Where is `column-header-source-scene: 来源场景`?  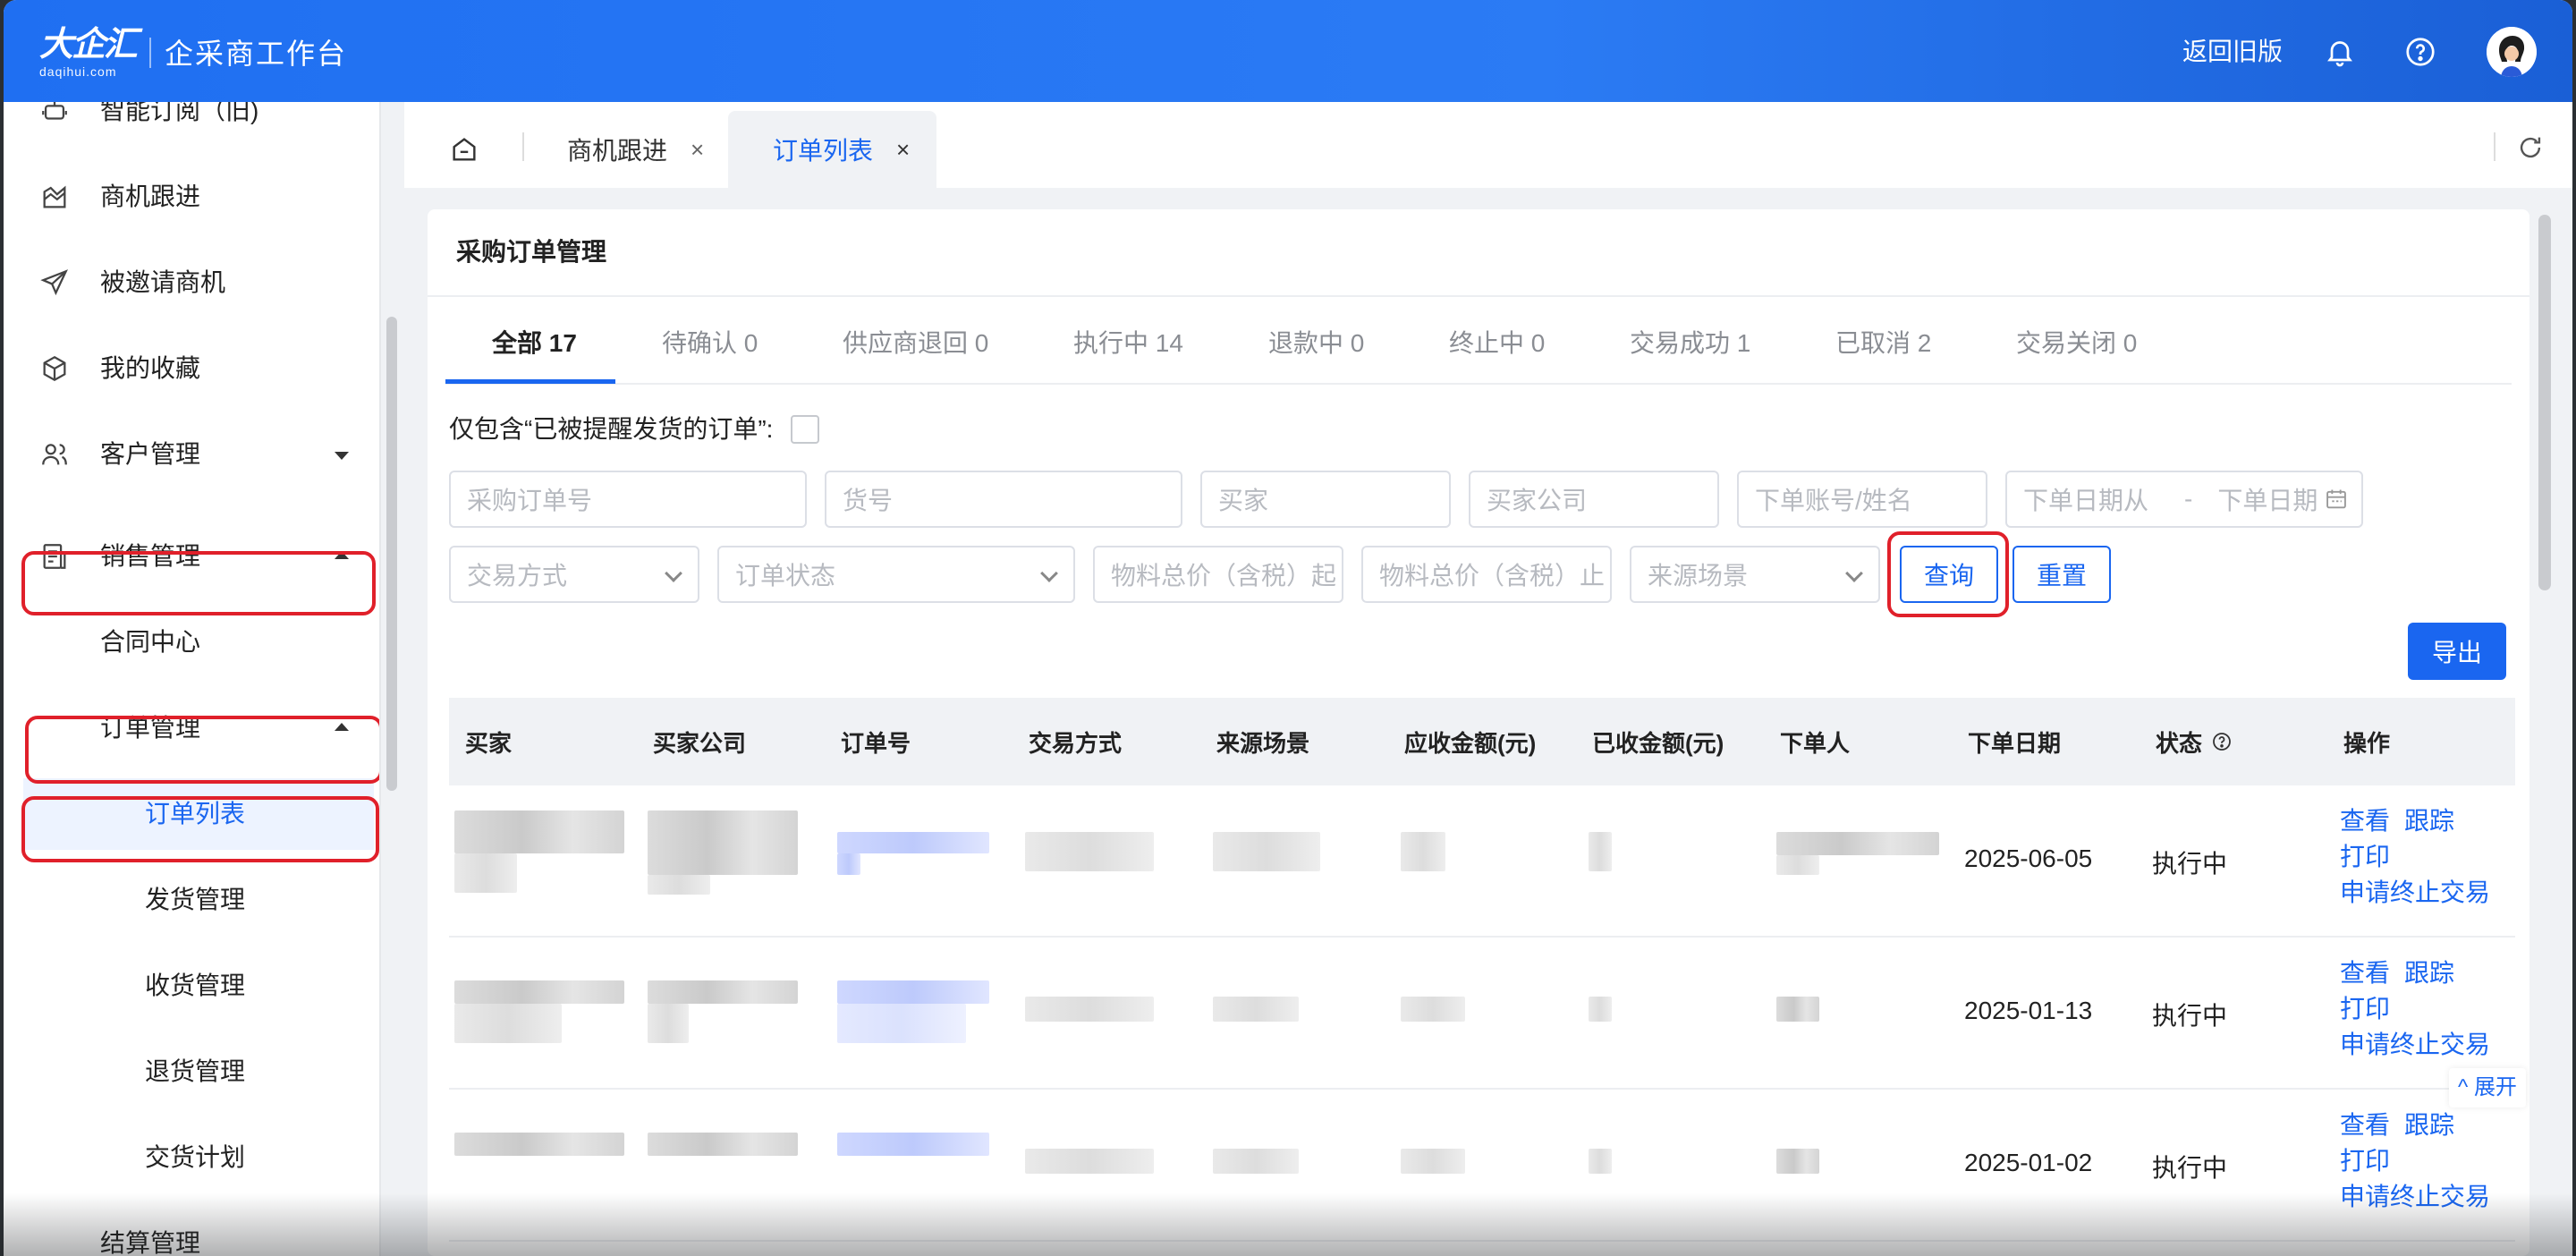 column-header-source-scene: 来源场景 is located at coordinates (1263, 743).